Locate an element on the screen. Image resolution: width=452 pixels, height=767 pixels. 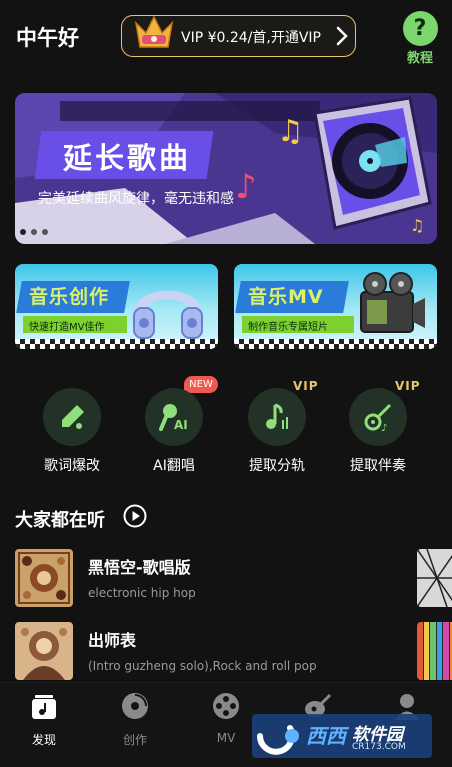
tool-label: AI翻唱 is located at coordinates (174, 466).